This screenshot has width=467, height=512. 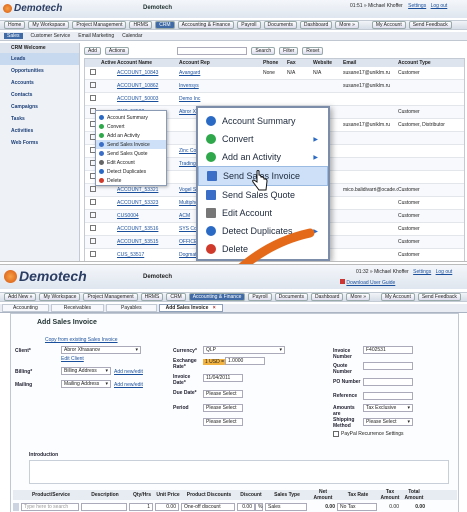 What do you see at coordinates (221, 86) in the screenshot?
I see `account-rep: Invensys` at bounding box center [221, 86].